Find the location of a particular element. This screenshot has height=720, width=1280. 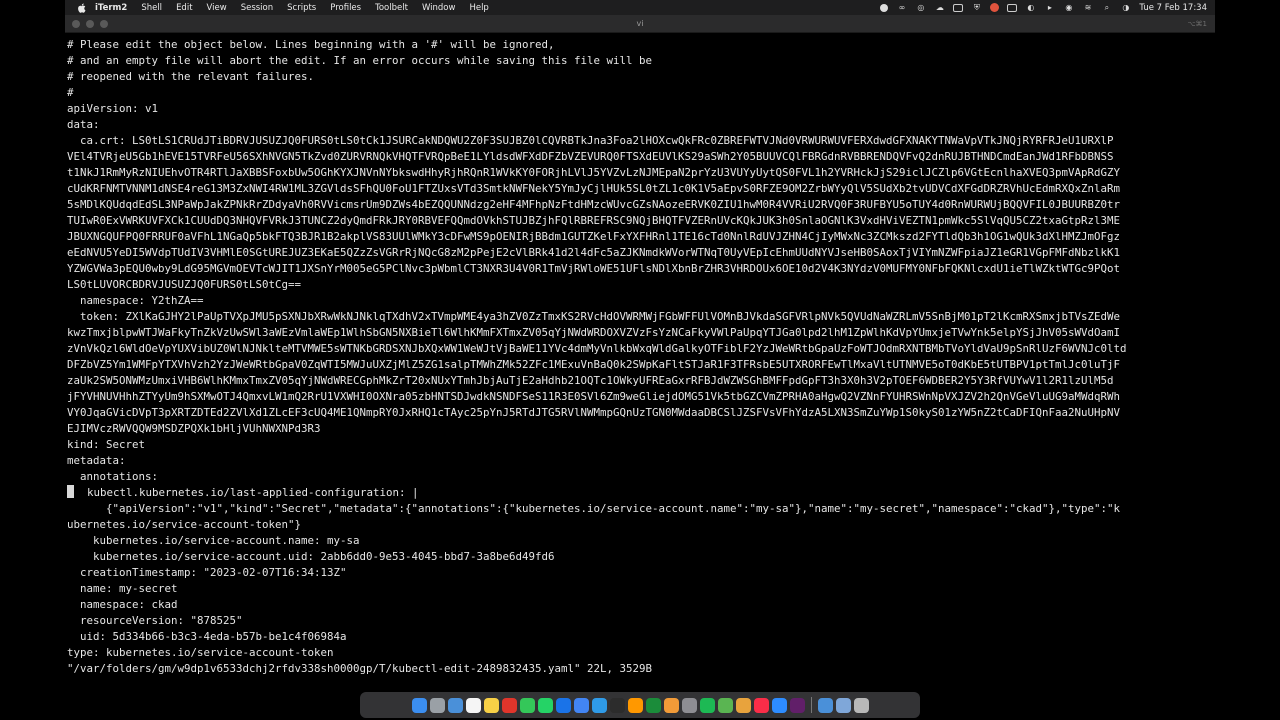

vim-icon is located at coordinates (653, 705).